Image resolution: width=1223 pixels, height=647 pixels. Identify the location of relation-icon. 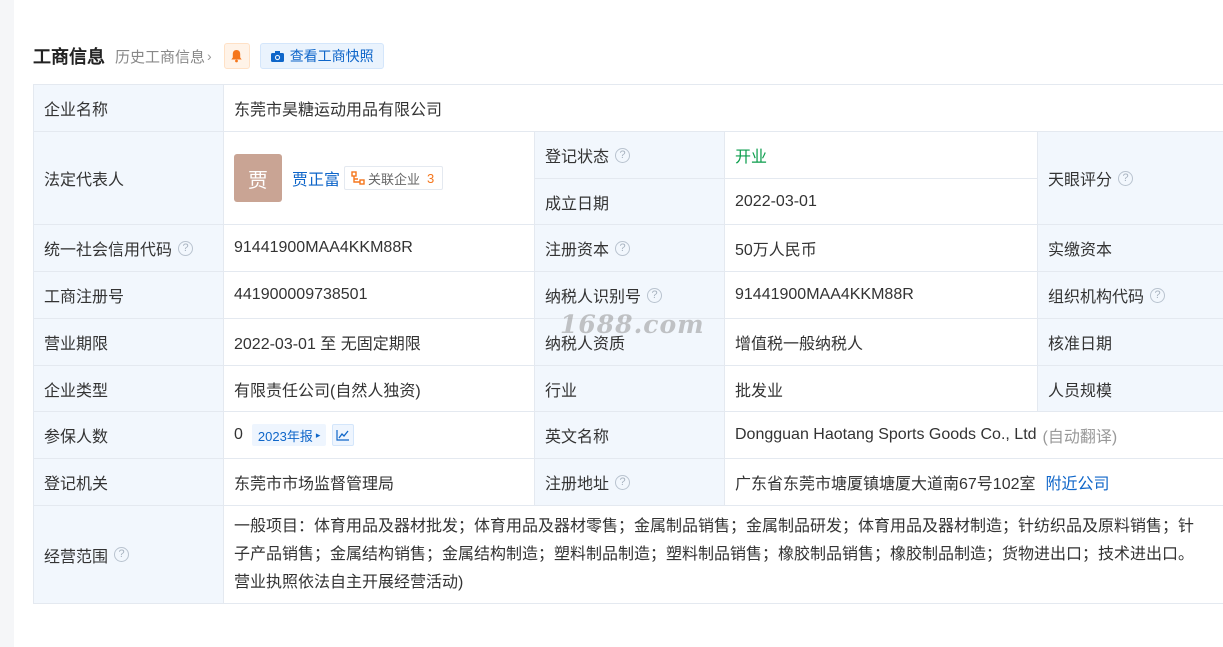
(358, 178).